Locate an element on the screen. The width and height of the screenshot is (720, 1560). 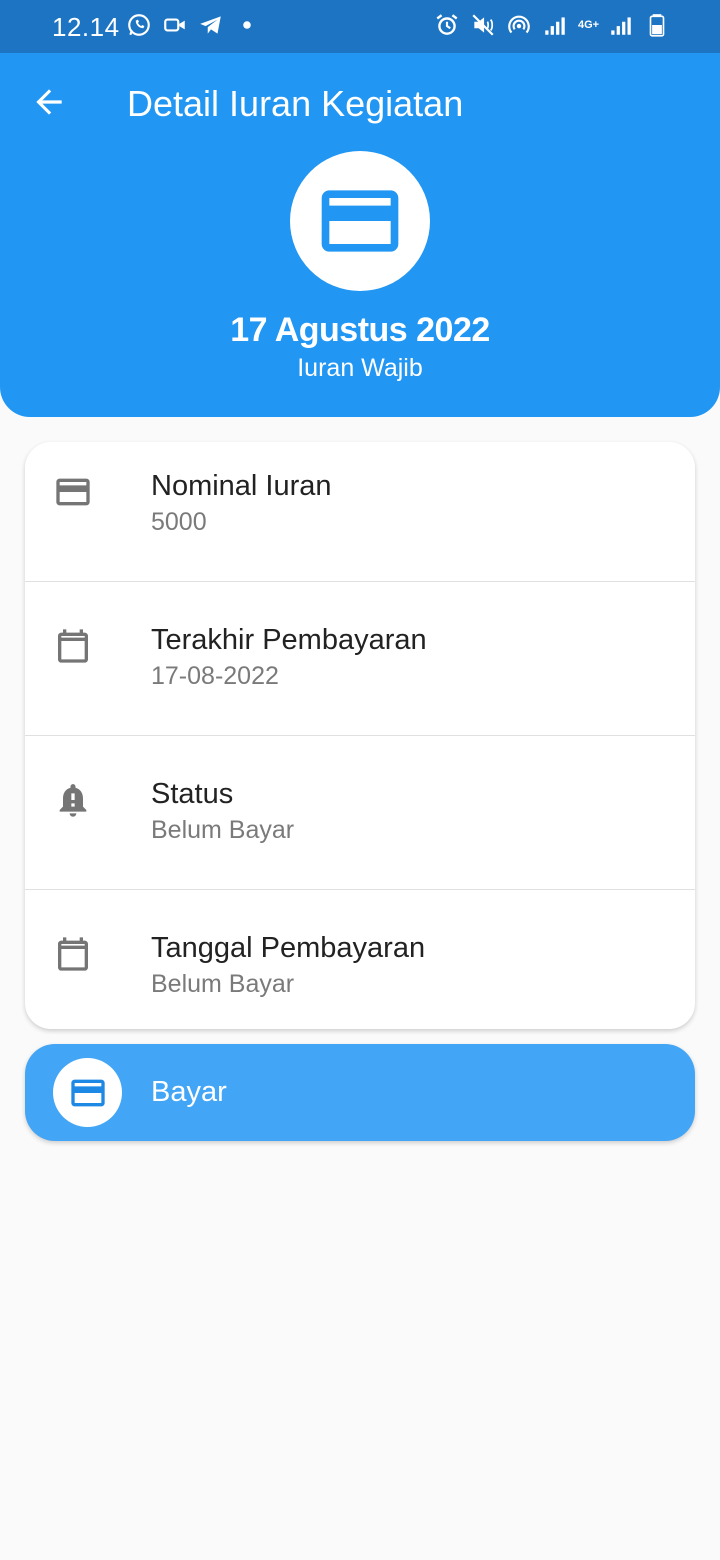
battery-icon is located at coordinates (657, 25).